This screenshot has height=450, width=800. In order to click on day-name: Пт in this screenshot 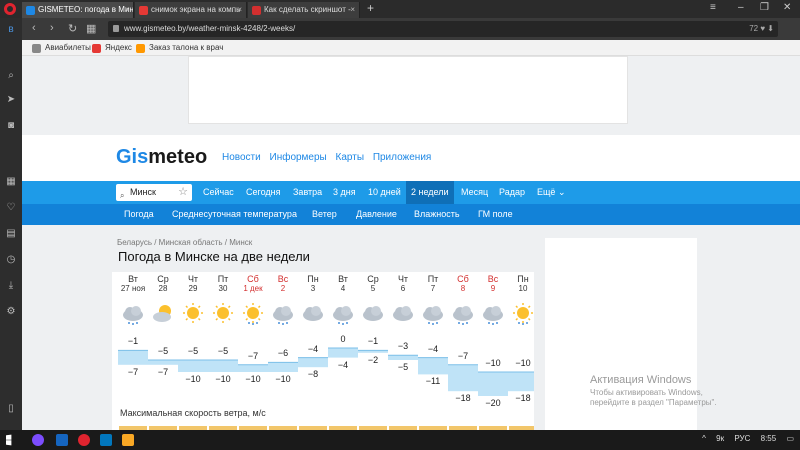, I will do `click(223, 279)`.